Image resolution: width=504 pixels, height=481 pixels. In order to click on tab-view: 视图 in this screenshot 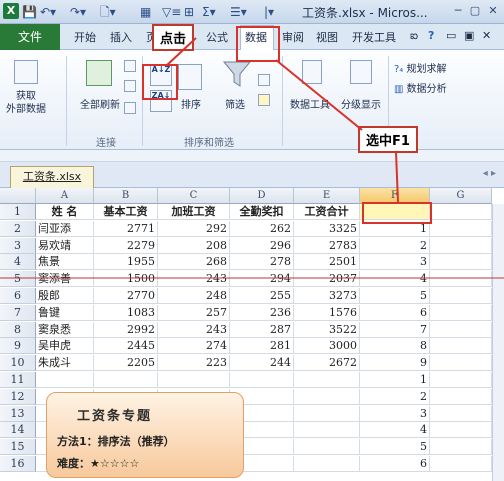, I will do `click(327, 37)`.